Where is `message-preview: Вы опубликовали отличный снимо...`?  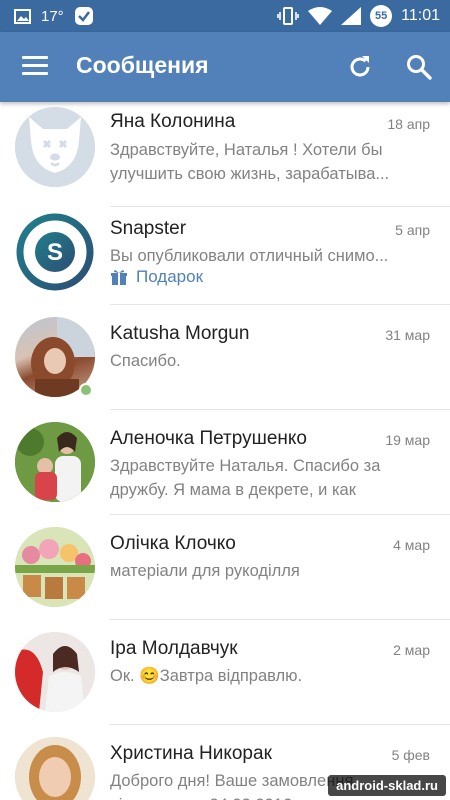 message-preview: Вы опубликовали отличный снимо... is located at coordinates (249, 256).